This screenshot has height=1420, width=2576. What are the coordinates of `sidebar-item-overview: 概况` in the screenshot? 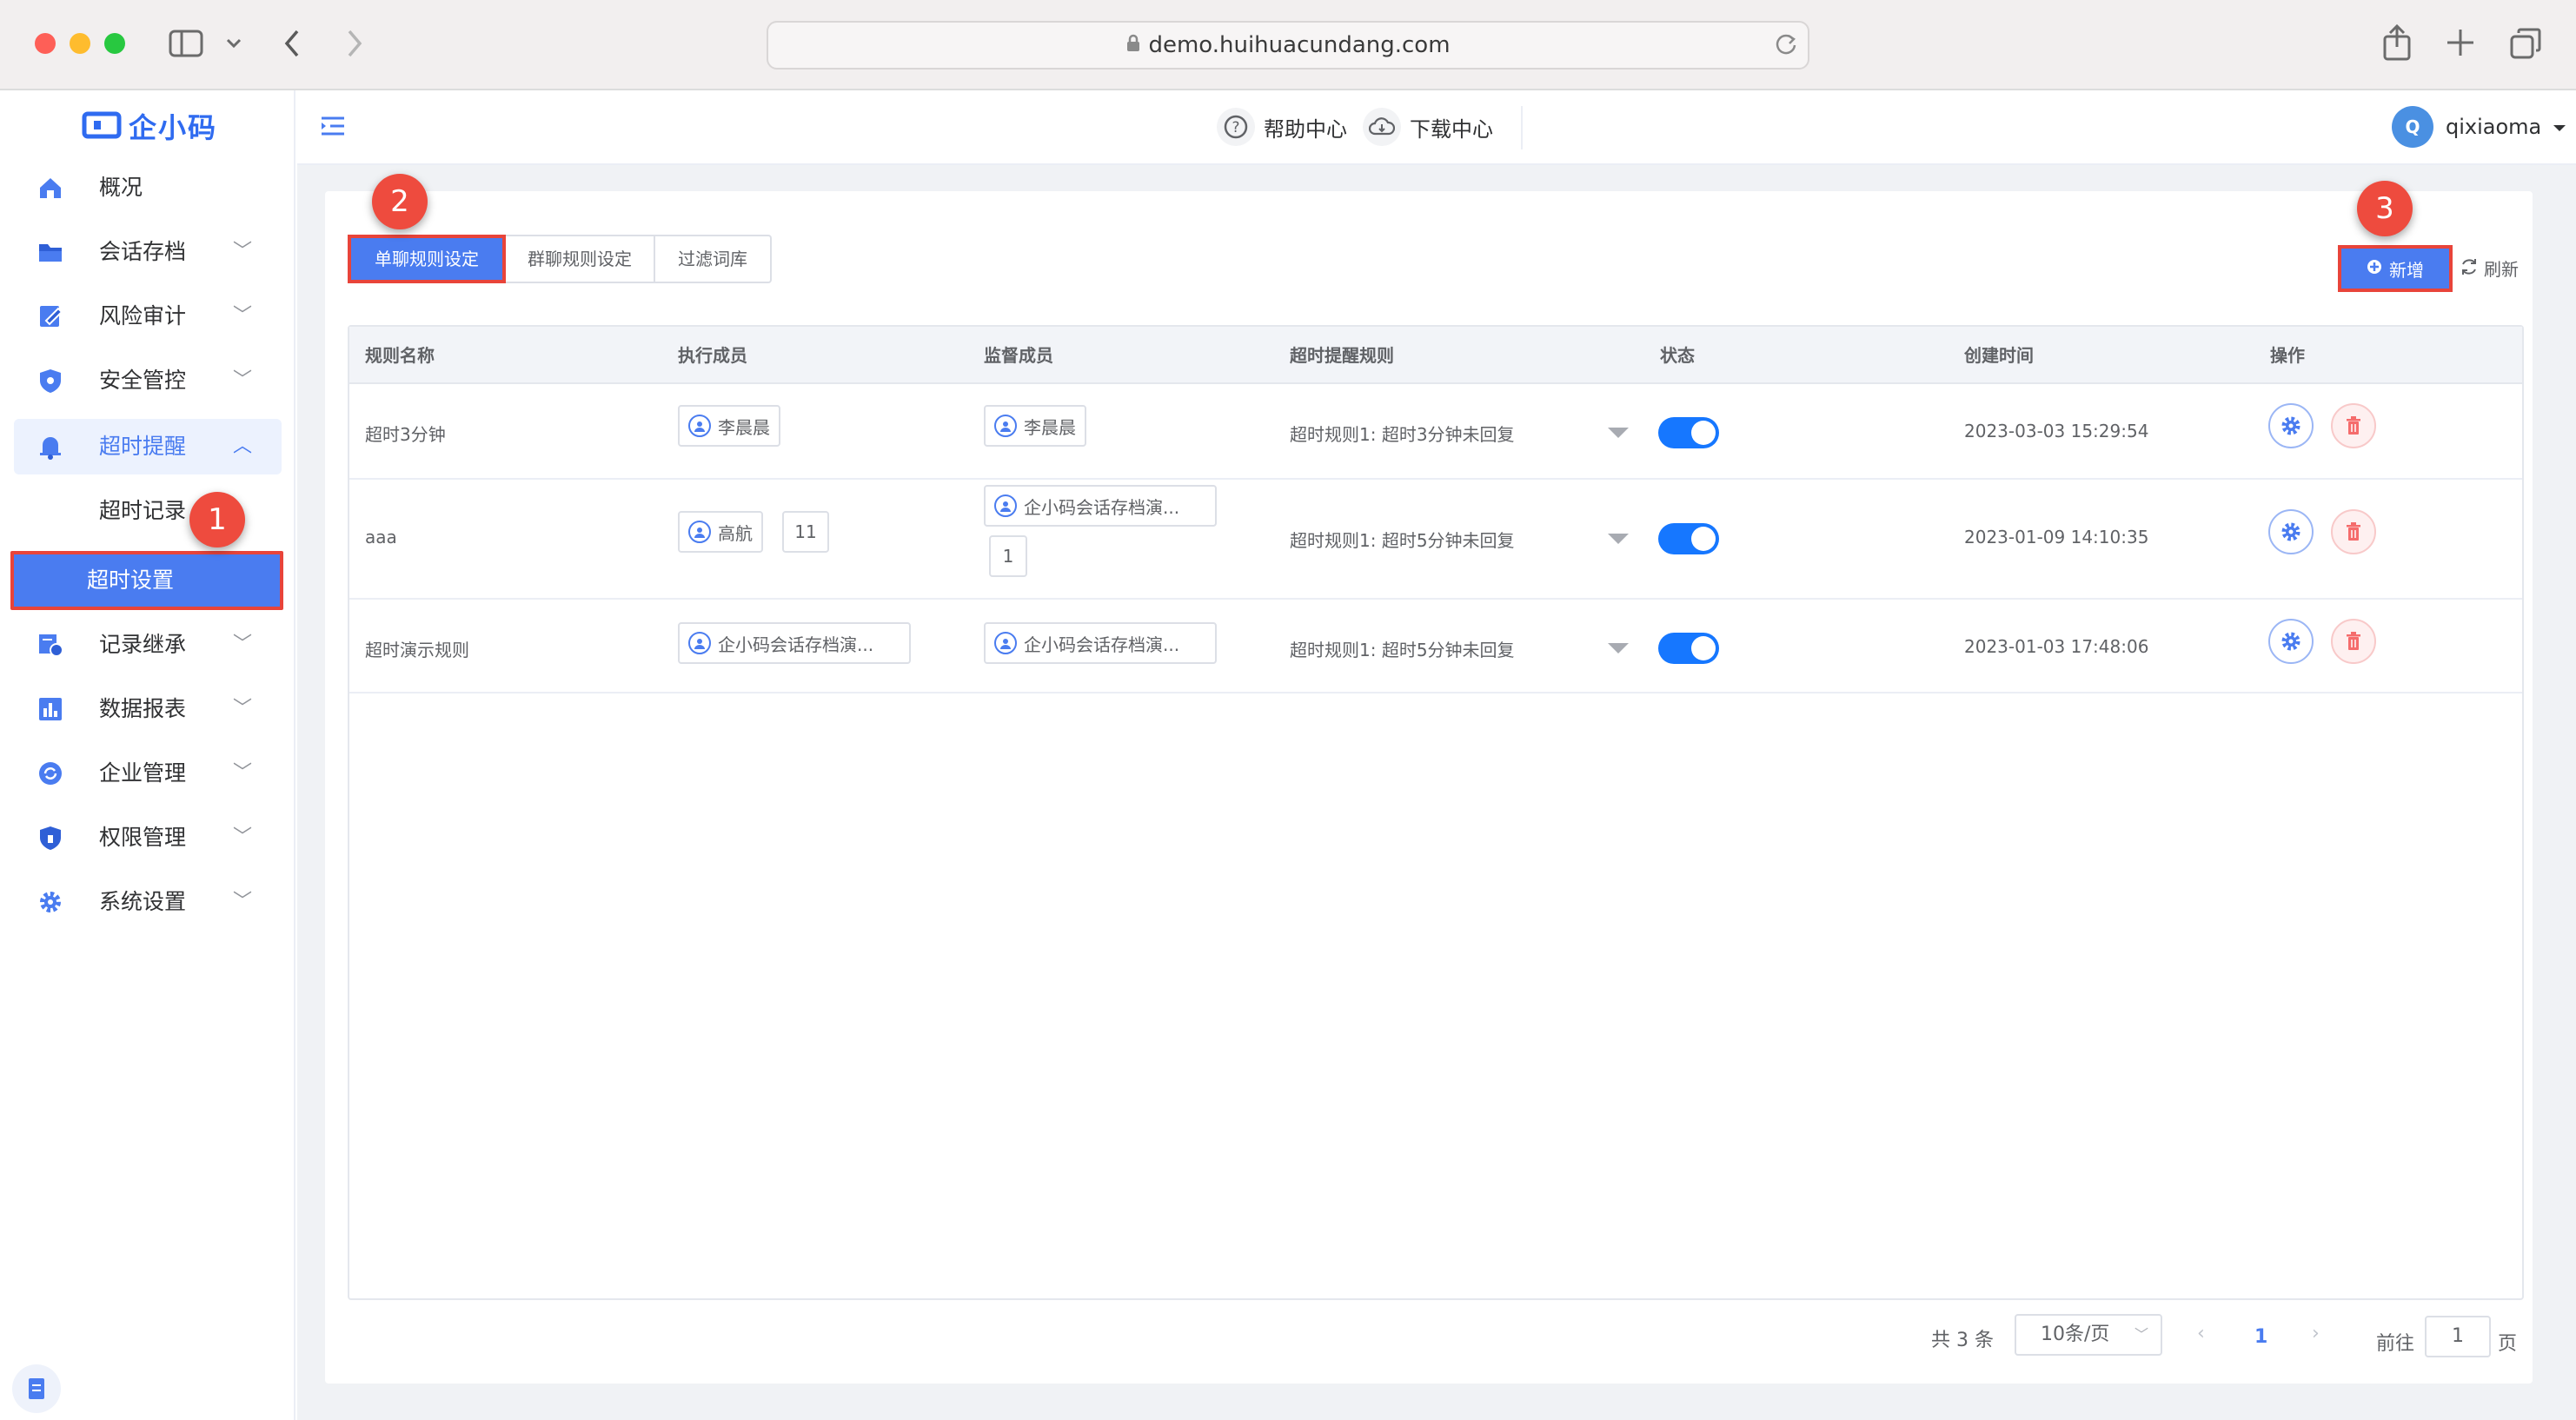 It's located at (148, 188).